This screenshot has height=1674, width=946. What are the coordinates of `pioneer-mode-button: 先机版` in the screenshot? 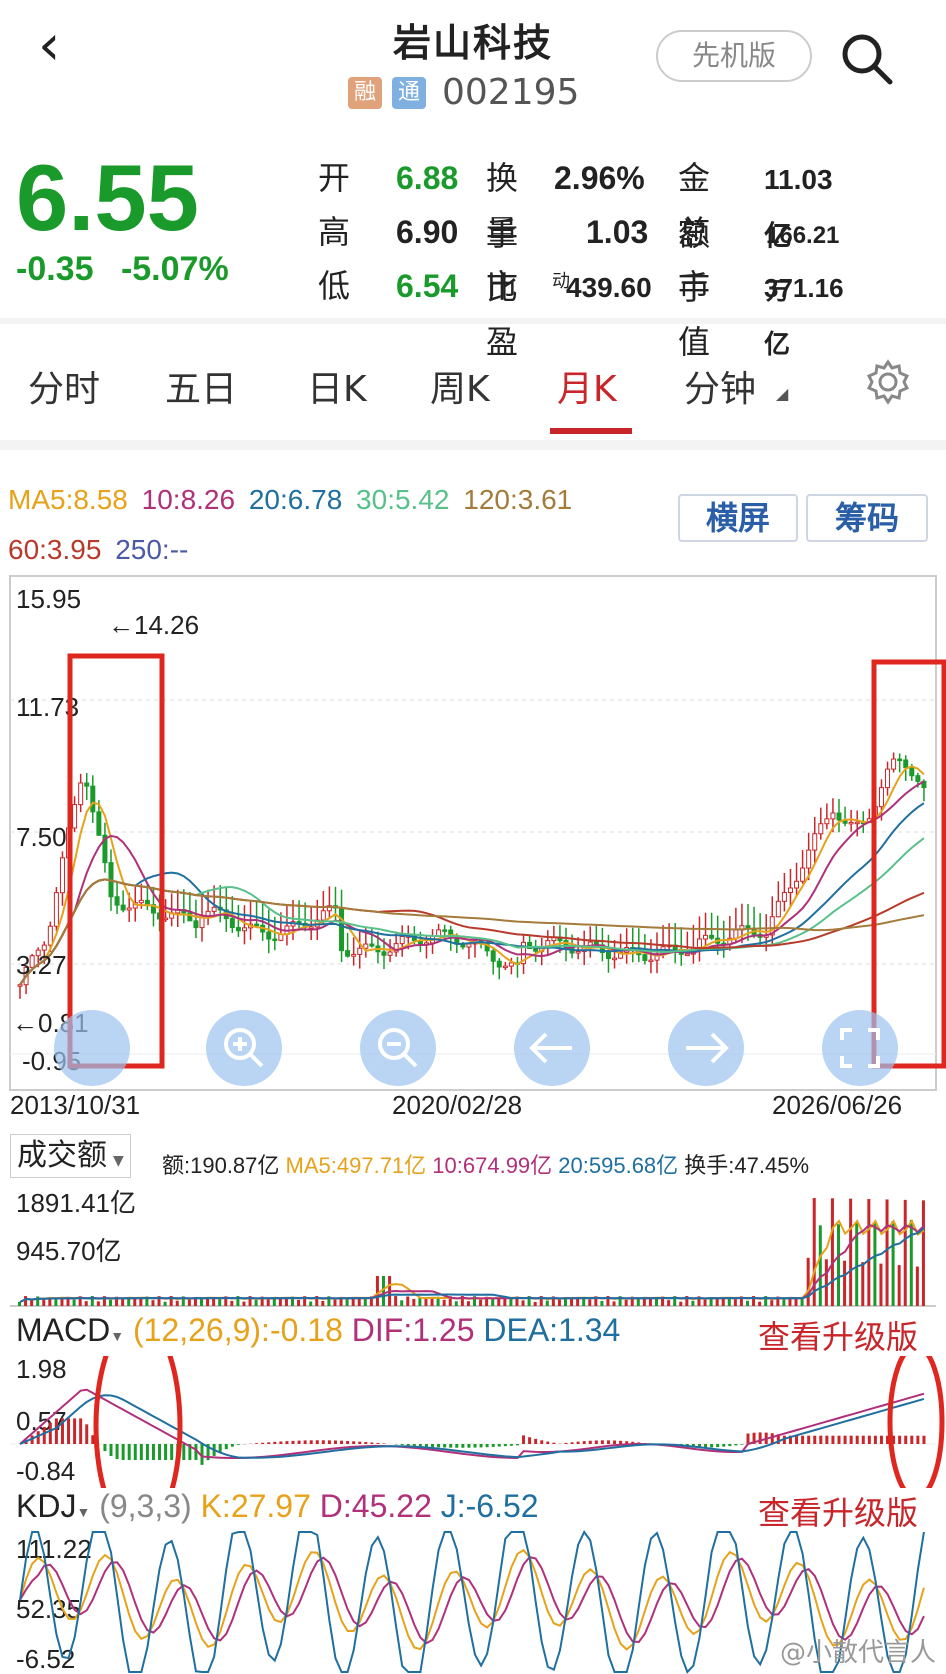 It's located at (734, 56).